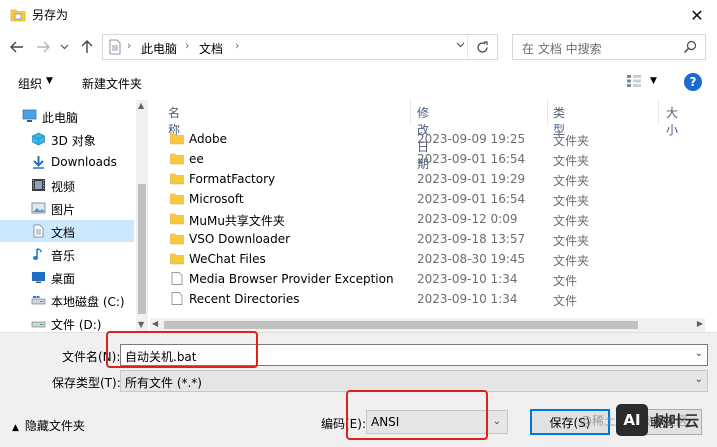 This screenshot has height=447, width=717. What do you see at coordinates (141, 105) in the screenshot?
I see `scroll-up-icon: ▲` at bounding box center [141, 105].